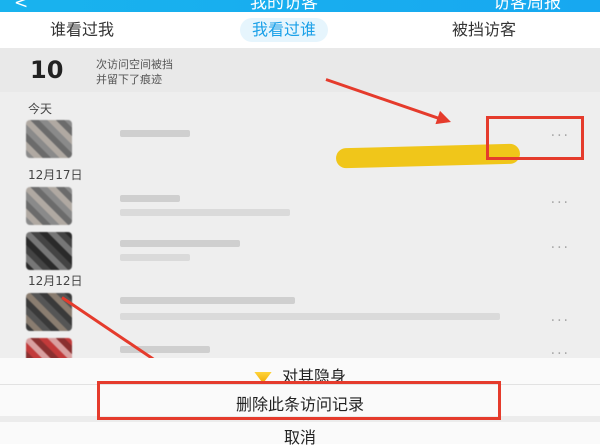 This screenshot has width=600, height=448. Describe the element at coordinates (134, 64) in the screenshot. I see `banner-line-1: 次访问空间被挡` at that location.